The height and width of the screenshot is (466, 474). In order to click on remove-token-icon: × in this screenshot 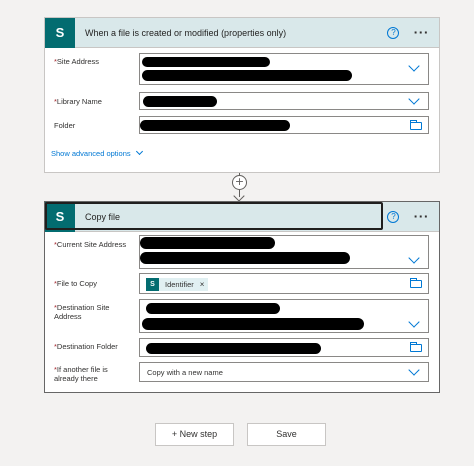, I will do `click(202, 284)`.